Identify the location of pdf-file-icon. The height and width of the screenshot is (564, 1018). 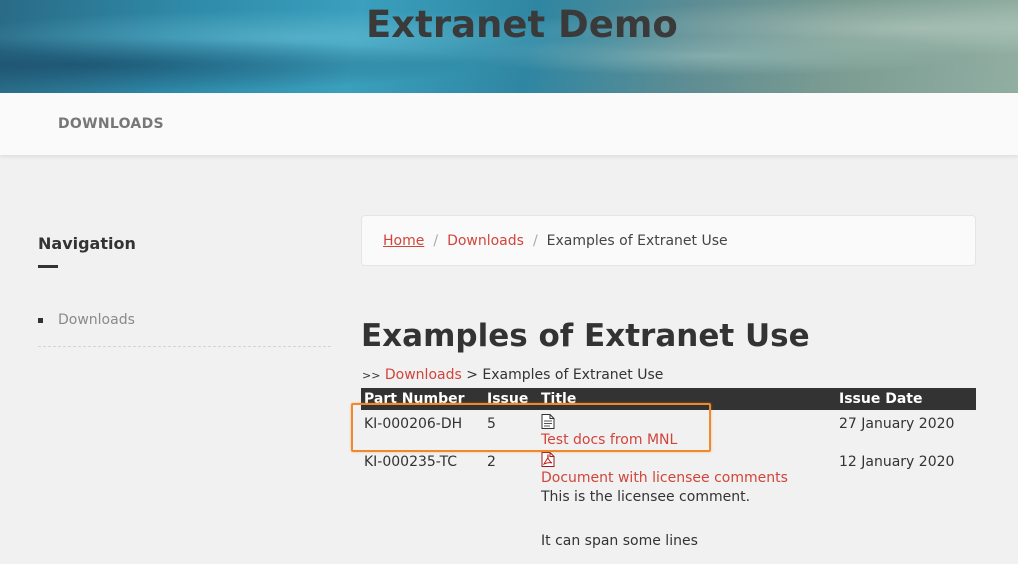
(548, 459).